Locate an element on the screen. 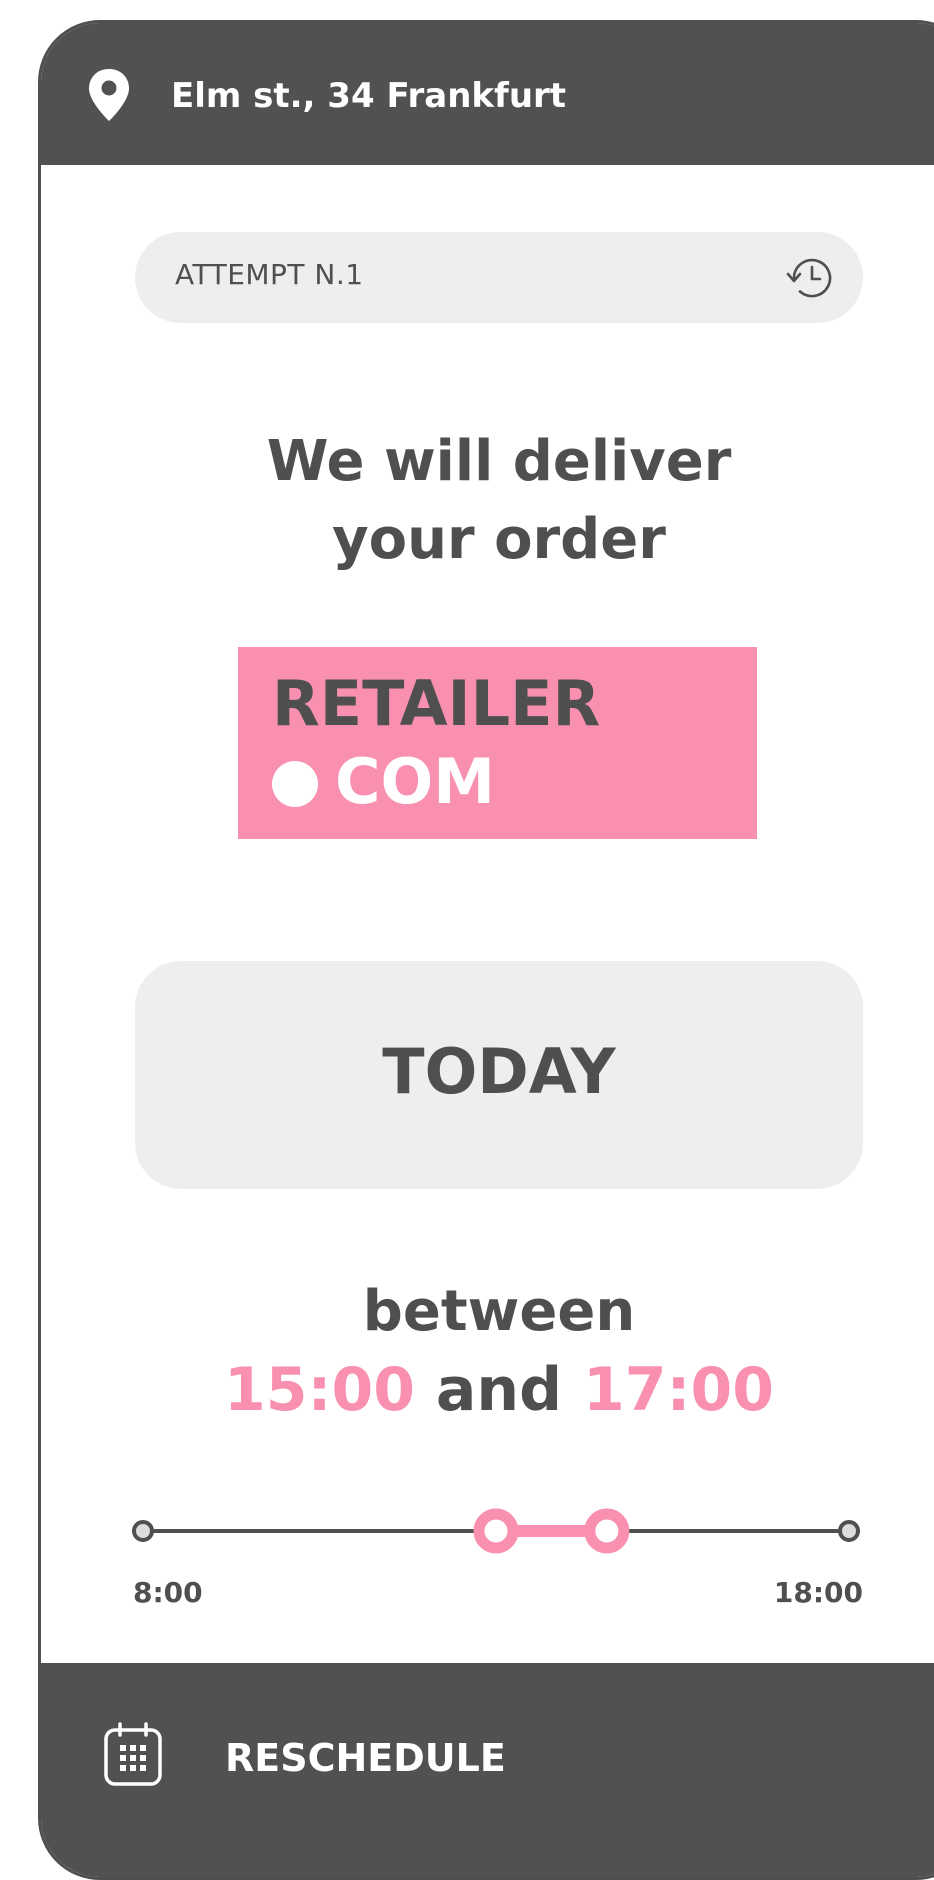 This screenshot has height=1880, width=934. slider-max-label: 18:00 is located at coordinates (818, 1592).